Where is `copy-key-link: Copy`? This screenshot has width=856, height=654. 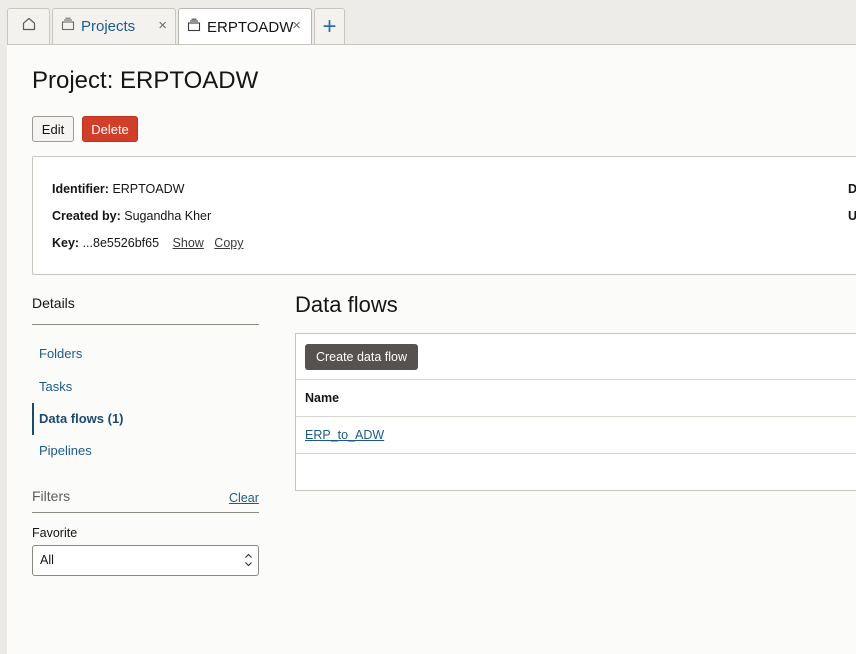
copy-key-link: Copy is located at coordinates (228, 243).